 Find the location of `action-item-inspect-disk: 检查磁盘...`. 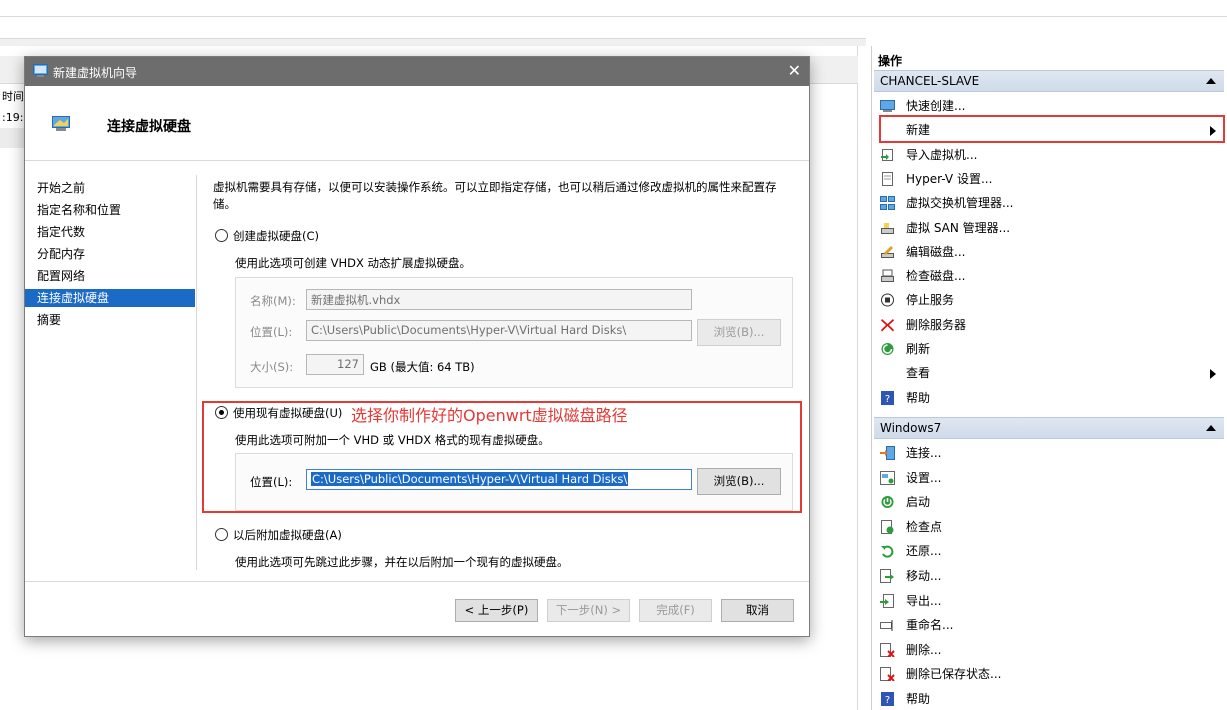

action-item-inspect-disk: 检查磁盘... is located at coordinates (1049, 276).